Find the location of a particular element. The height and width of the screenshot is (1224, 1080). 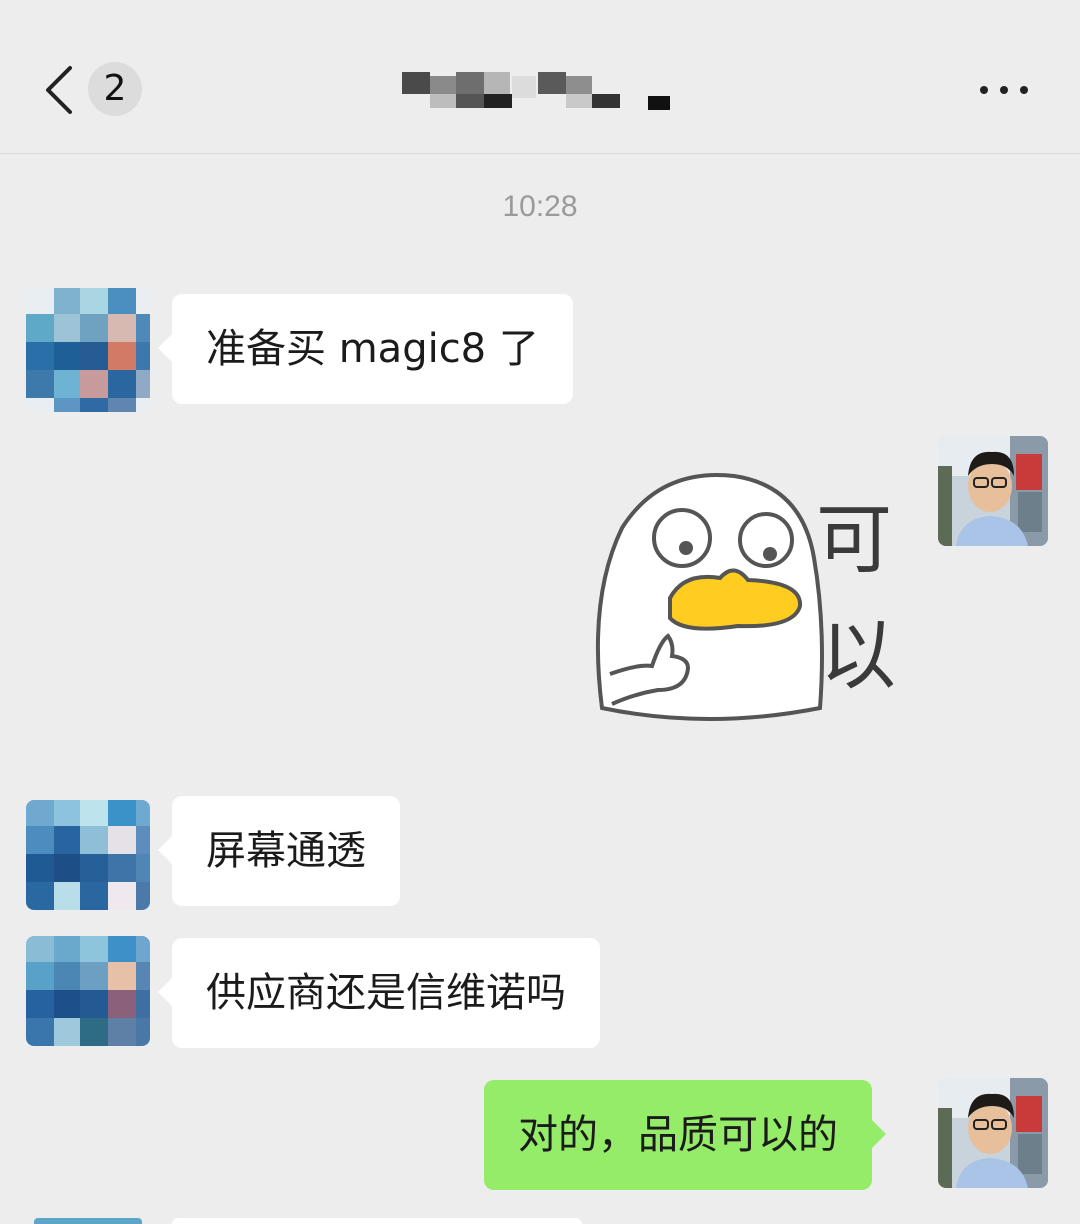

message-bubble-incoming: 准备买 magic8 了 is located at coordinates (365, 349).